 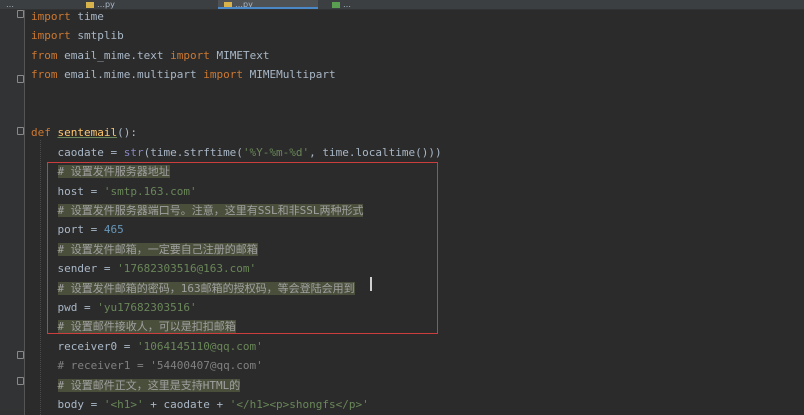 I want to click on code-token: (time.strftime(, so click(x=193, y=152).